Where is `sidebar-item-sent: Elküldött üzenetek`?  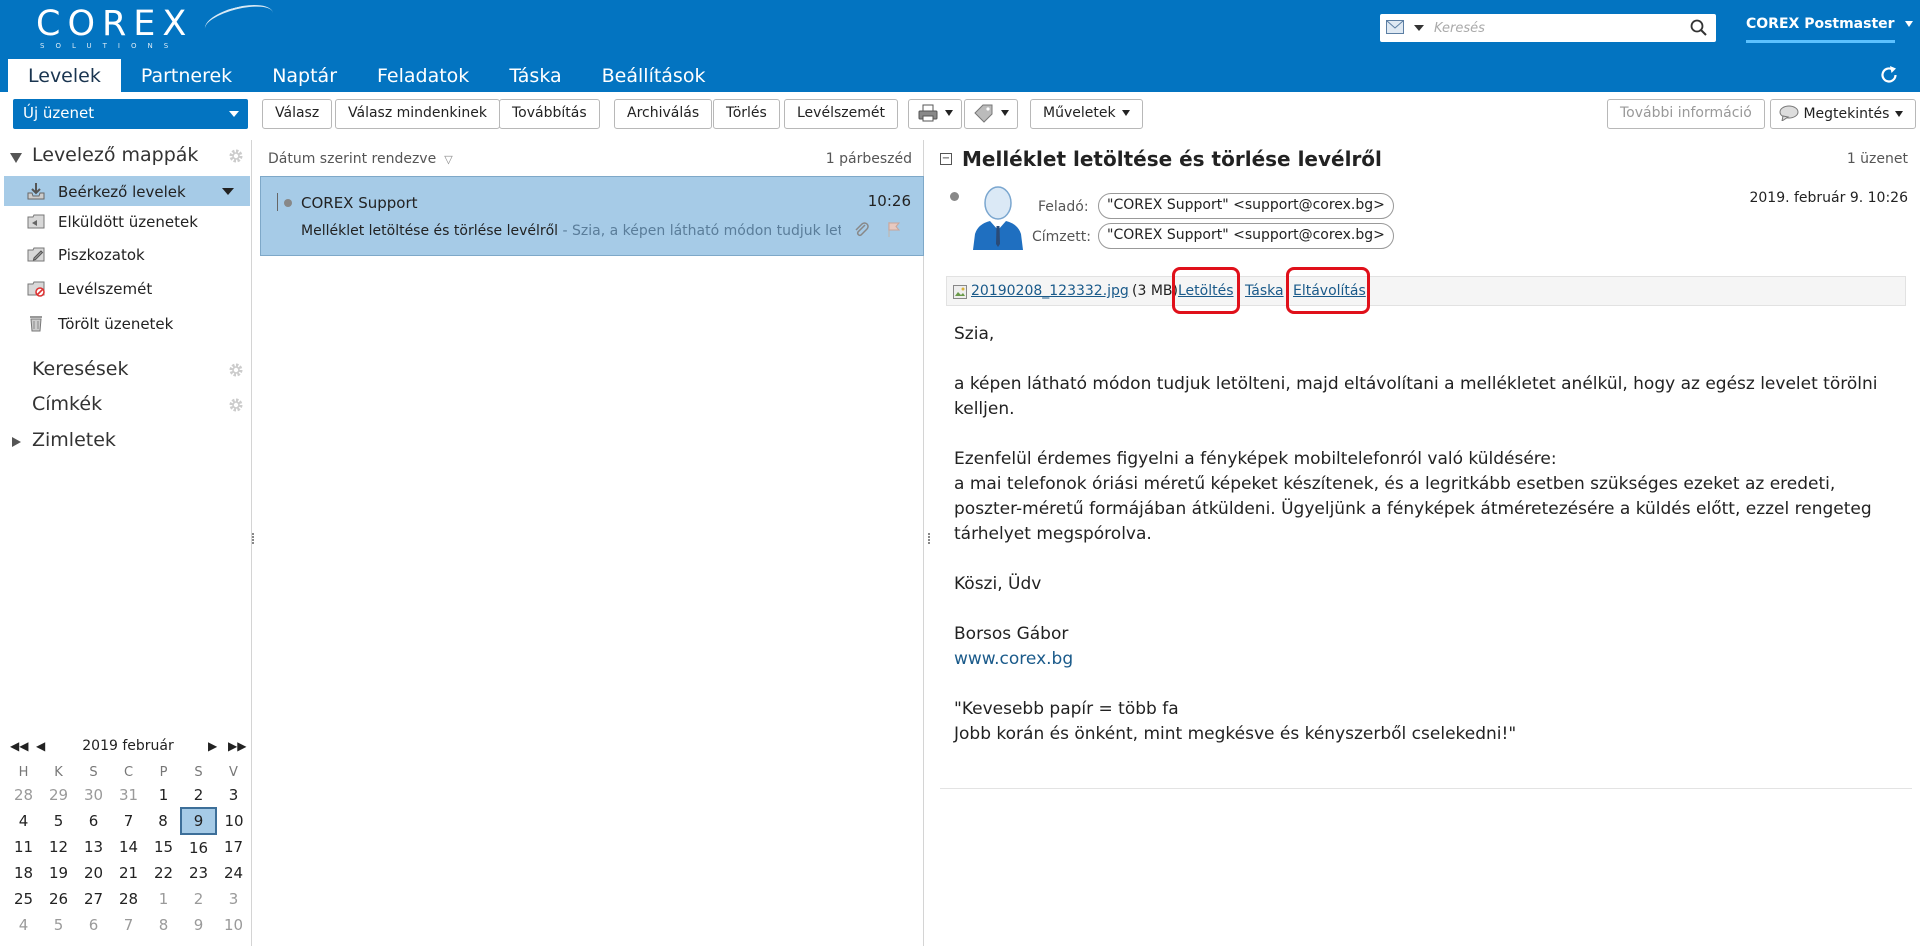 sidebar-item-sent: Elküldött üzenetek is located at coordinates (127, 221).